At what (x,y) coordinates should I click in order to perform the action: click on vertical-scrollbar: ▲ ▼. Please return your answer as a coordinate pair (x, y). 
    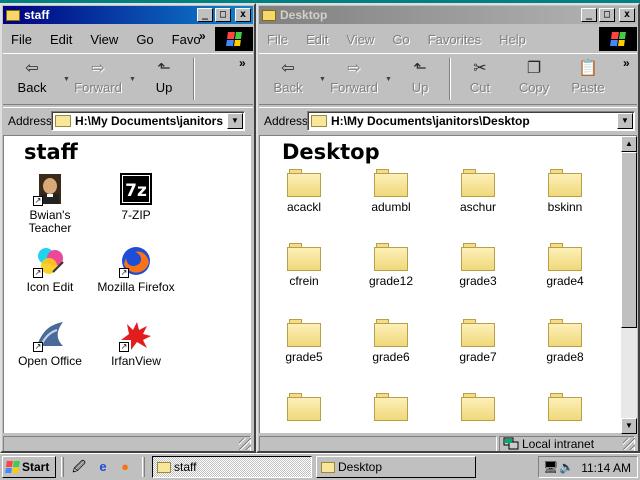
    Looking at the image, I should click on (629, 285).